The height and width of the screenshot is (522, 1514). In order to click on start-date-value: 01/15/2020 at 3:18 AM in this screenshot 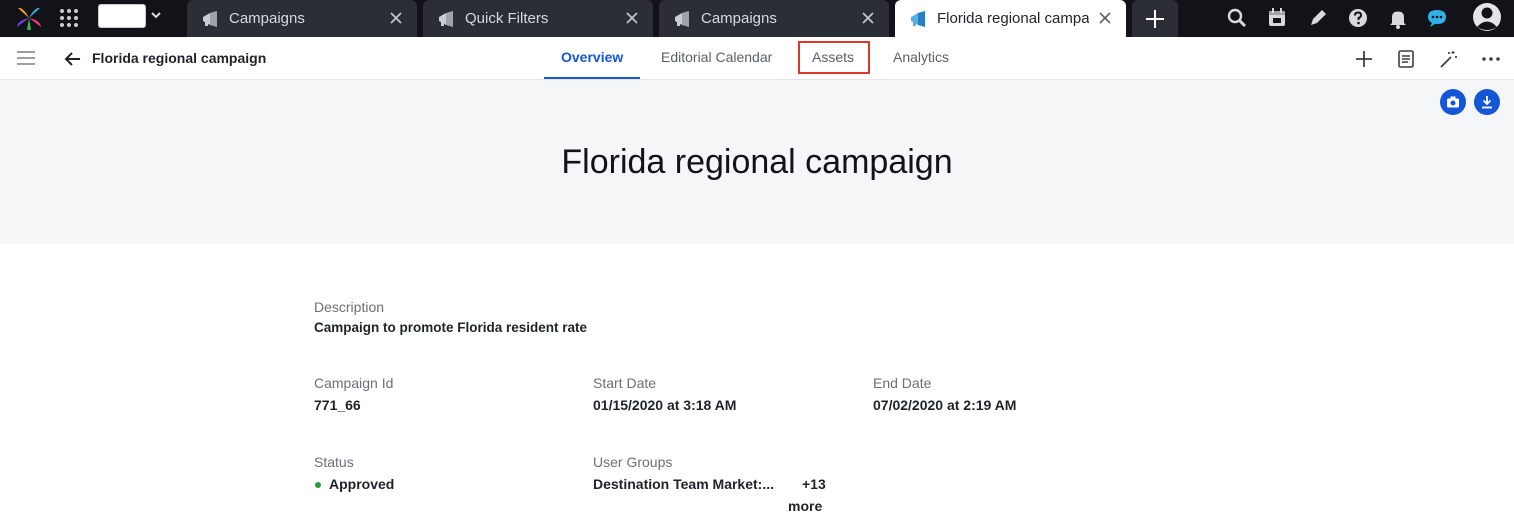, I will do `click(665, 405)`.